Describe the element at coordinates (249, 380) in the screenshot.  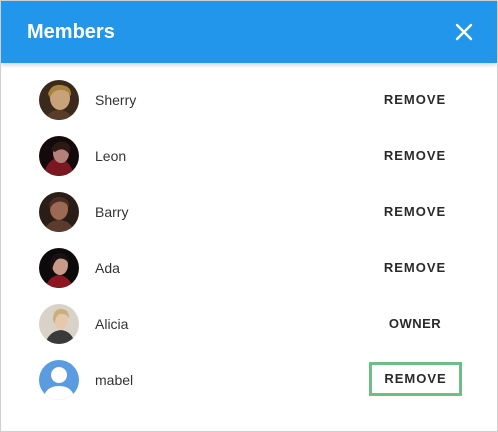
I see `member-row: mabel REMOVE` at that location.